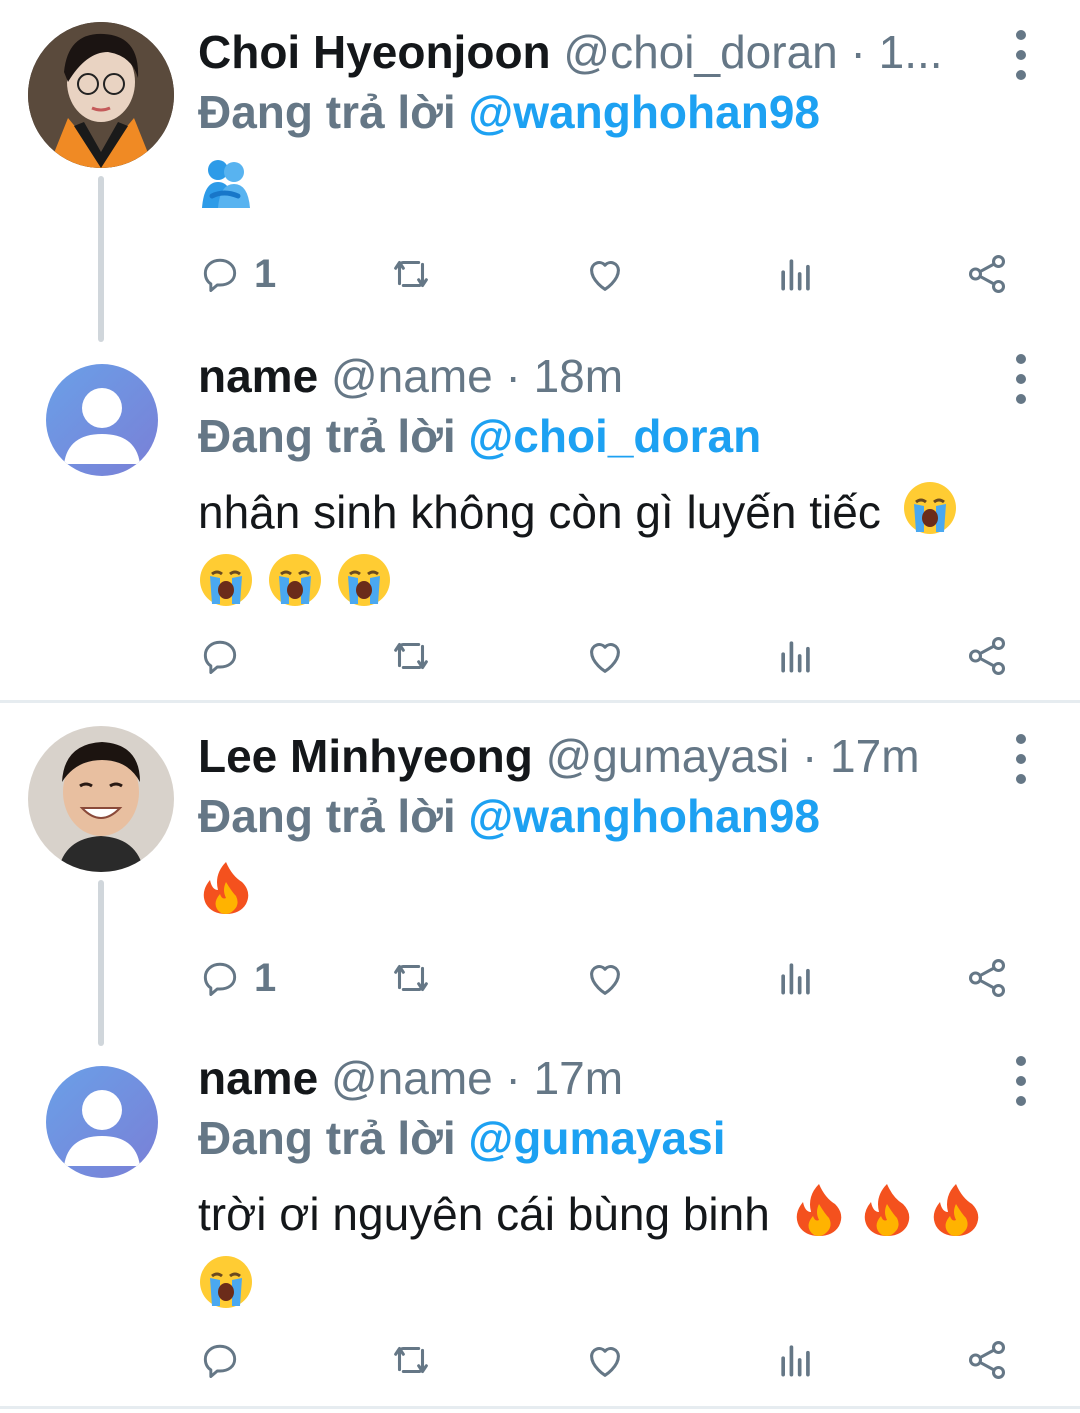 The height and width of the screenshot is (1413, 1080). Describe the element at coordinates (462, 1138) in the screenshot. I see `reply-context: Đang trả lời @gumayasi` at that location.